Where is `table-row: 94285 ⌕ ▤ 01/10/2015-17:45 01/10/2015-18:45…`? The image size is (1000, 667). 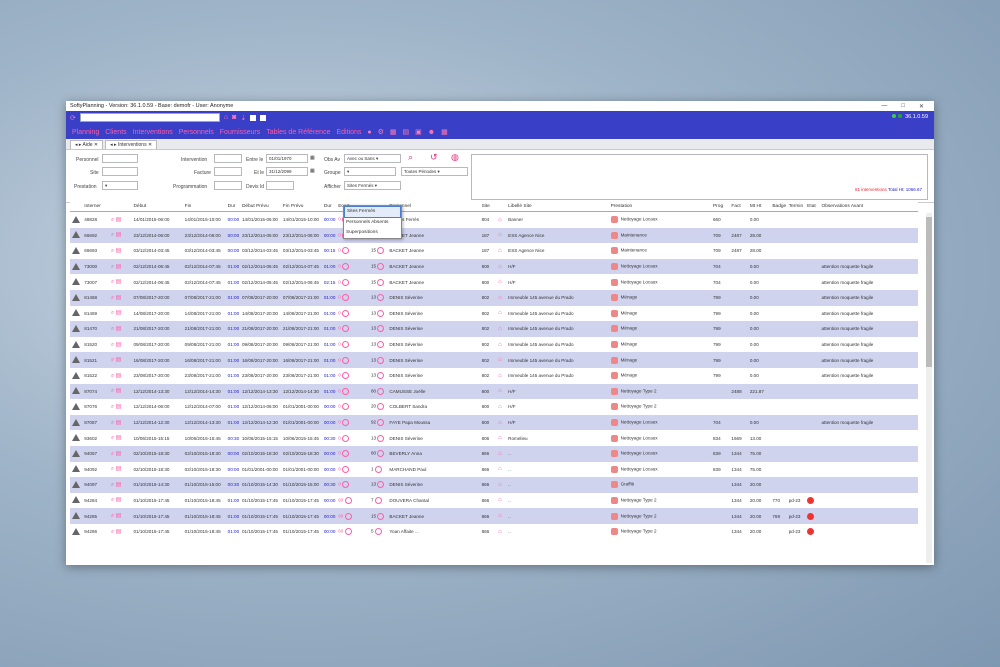 table-row: 94285 ⌕ ▤ 01/10/2015-17:45 01/10/2015-18:45… is located at coordinates (494, 516).